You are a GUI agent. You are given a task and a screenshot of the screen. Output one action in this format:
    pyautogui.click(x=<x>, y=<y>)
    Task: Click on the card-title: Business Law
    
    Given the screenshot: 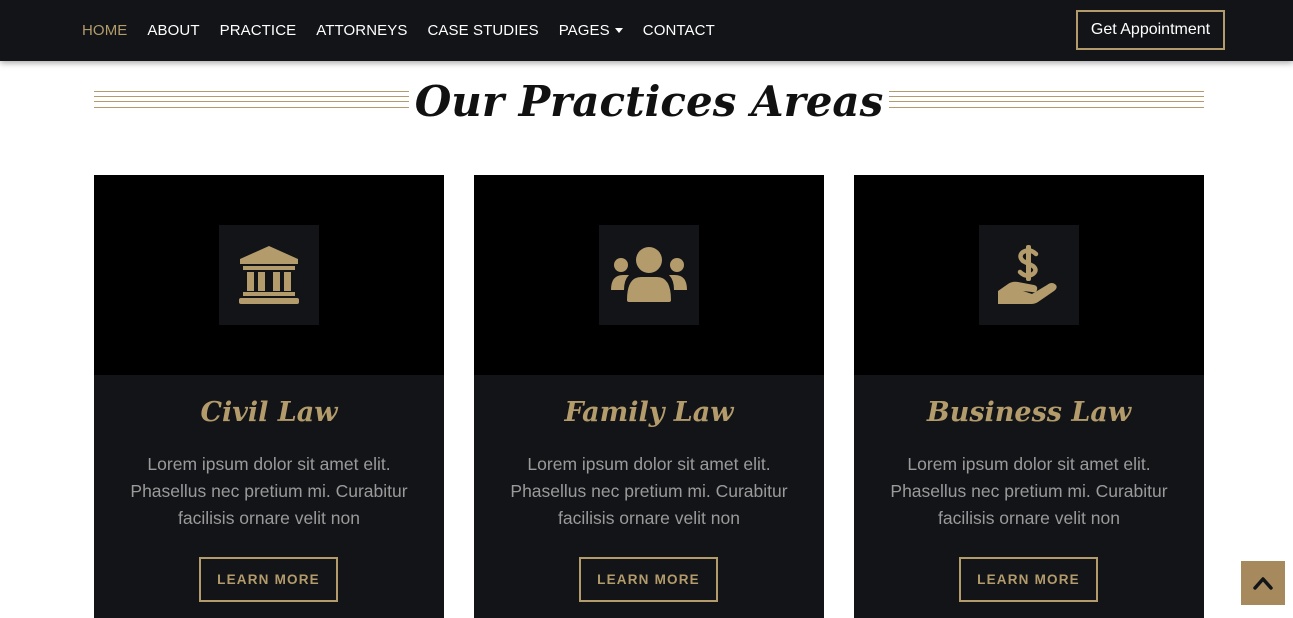 What is the action you would take?
    pyautogui.click(x=1029, y=412)
    